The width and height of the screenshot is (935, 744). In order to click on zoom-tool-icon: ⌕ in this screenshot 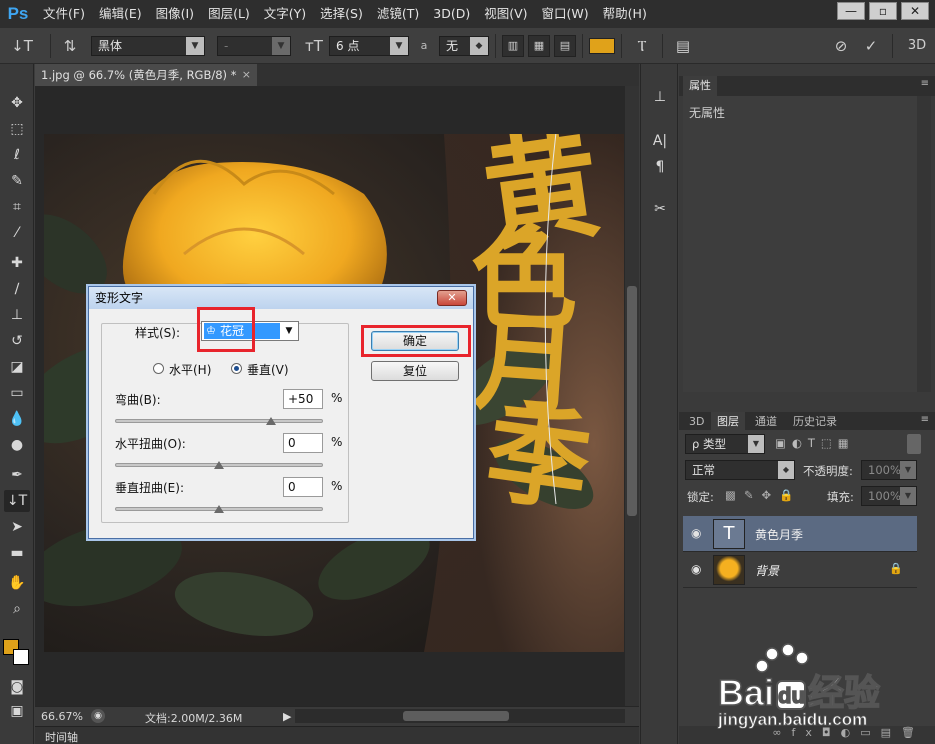, I will do `click(17, 609)`.